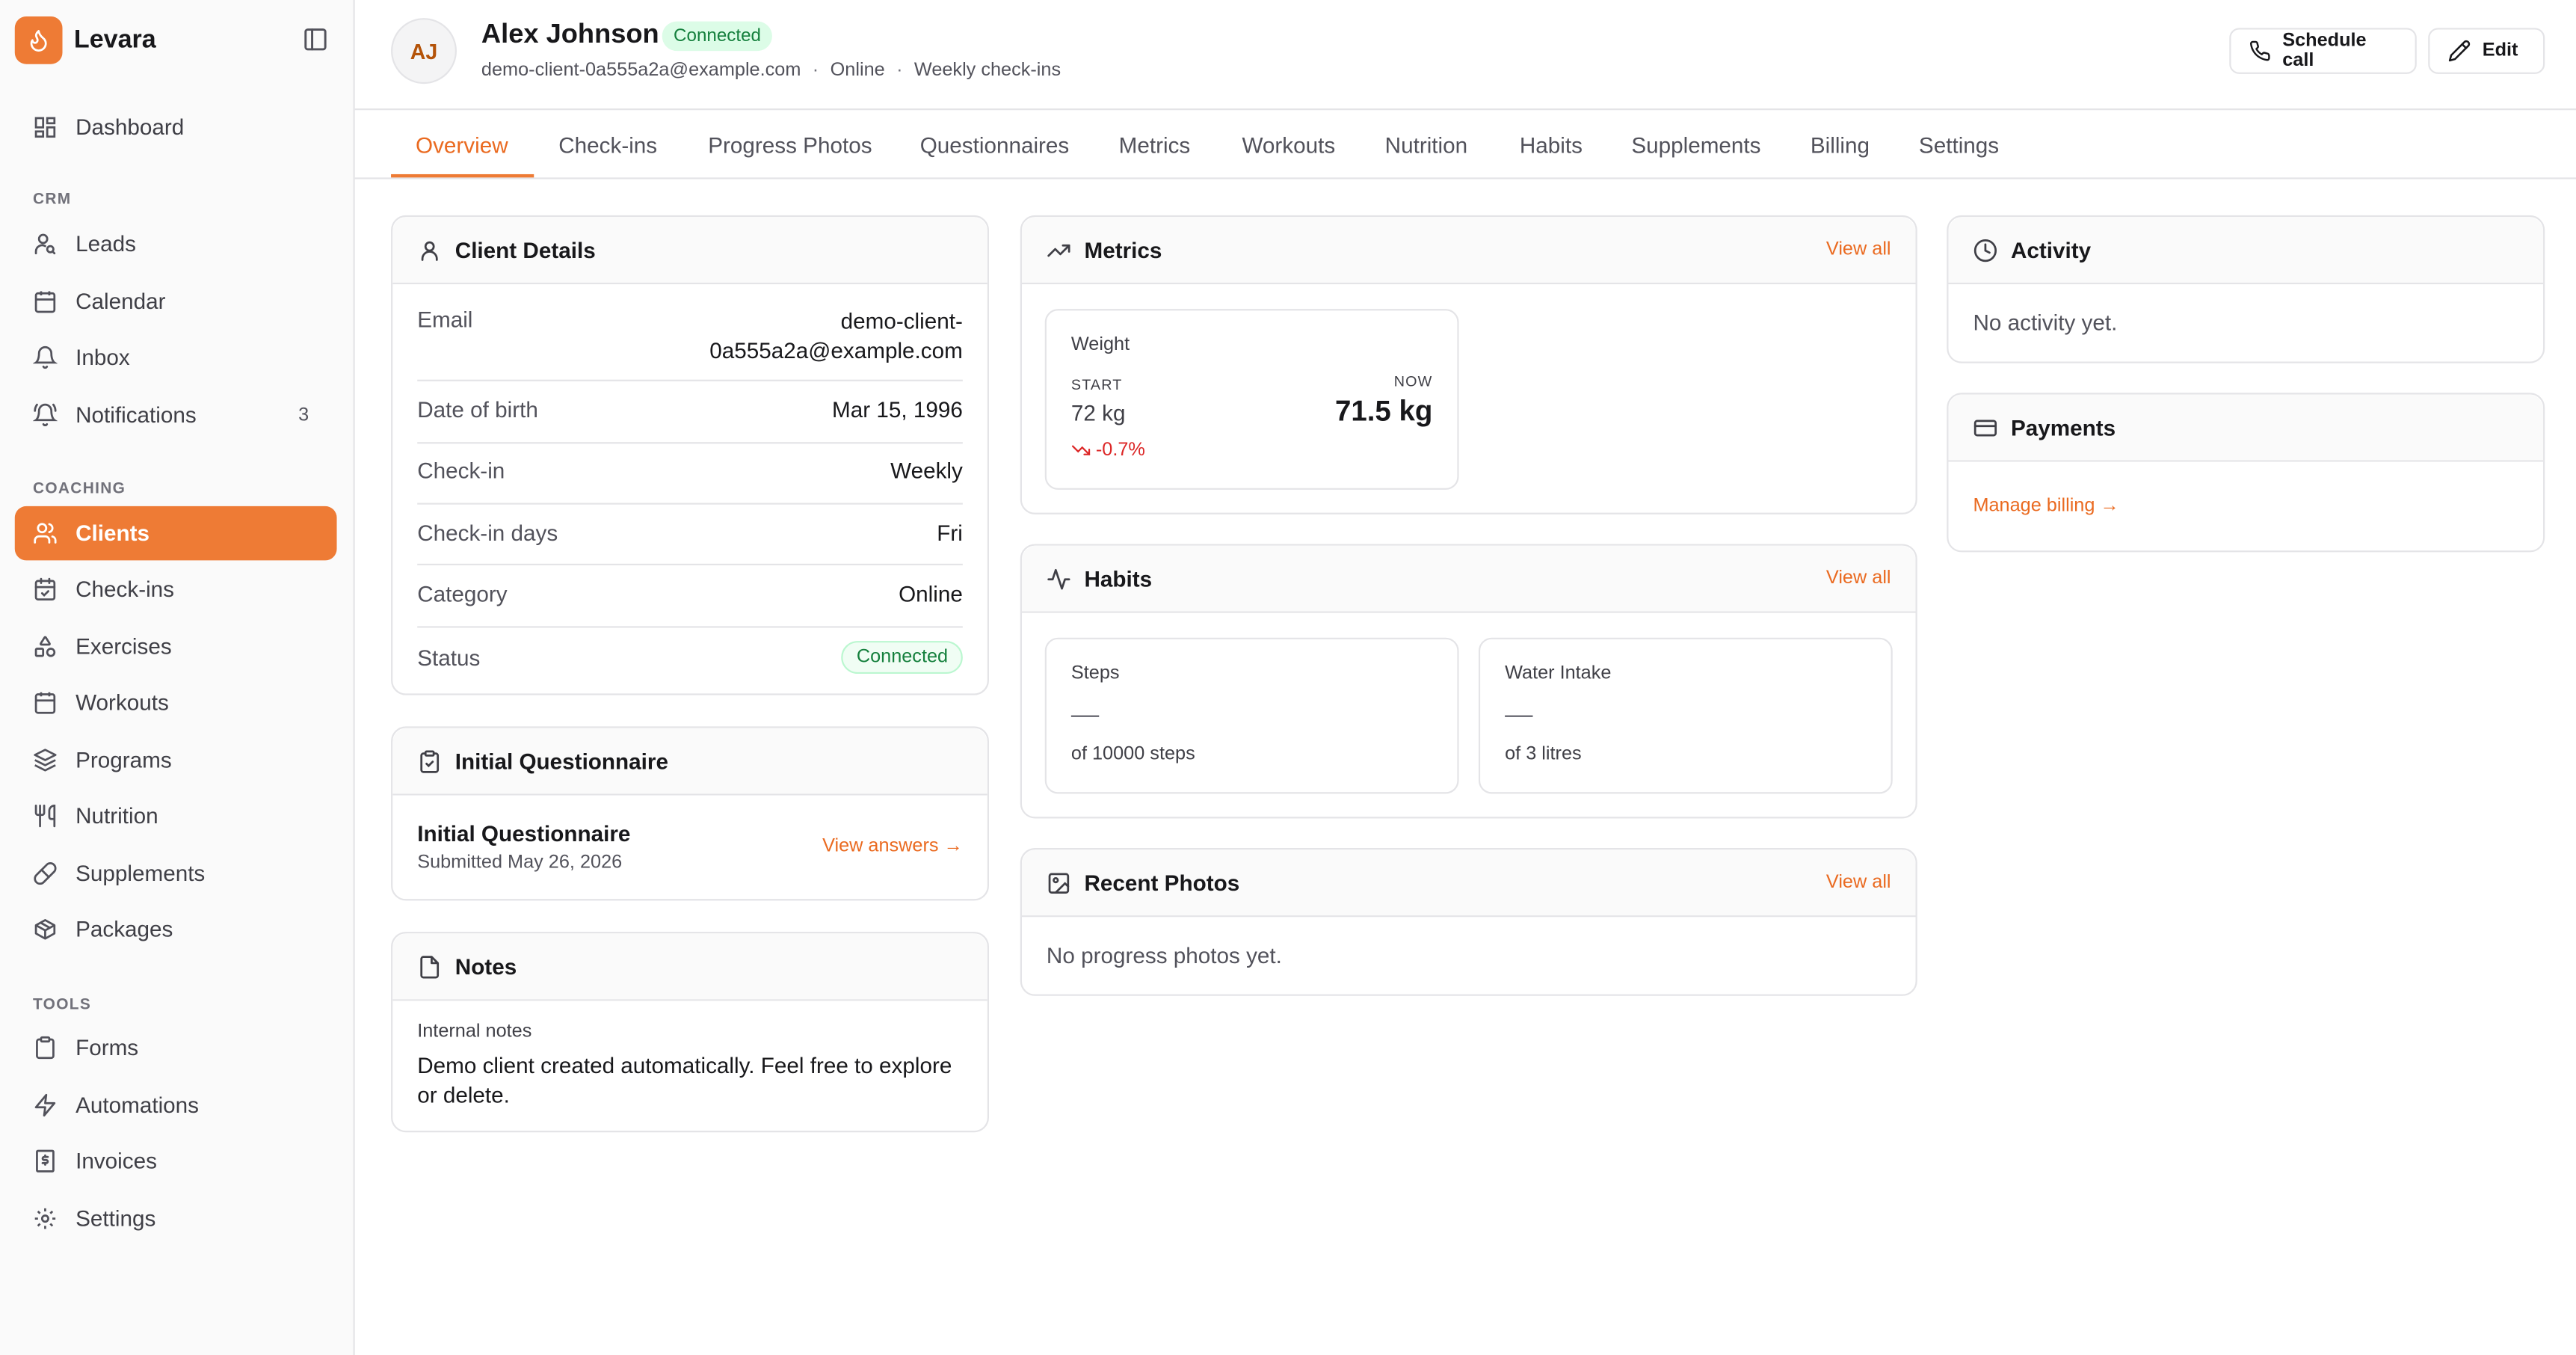 The height and width of the screenshot is (1355, 2576). What do you see at coordinates (1251, 400) in the screenshot?
I see `weight-metric-tile: Weight START 72 kg -0.7% NOW 71.5 kg` at bounding box center [1251, 400].